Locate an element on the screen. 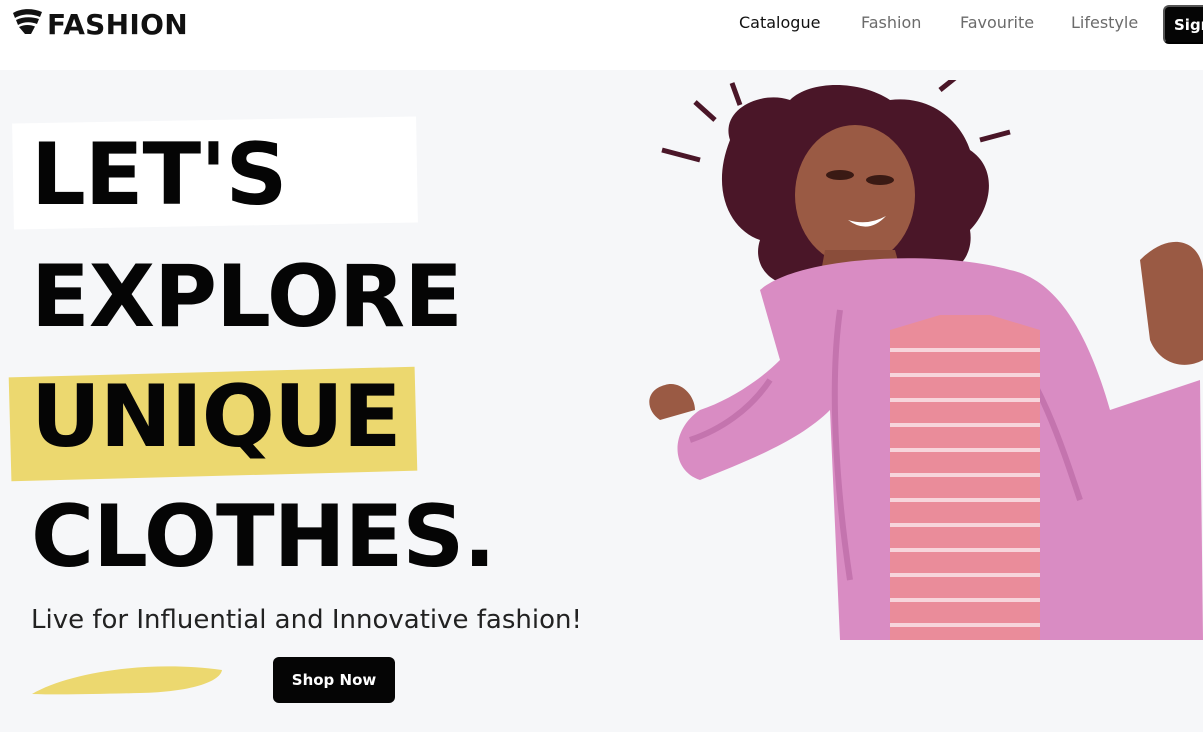 This screenshot has height=732, width=1203. nav-link-fashion: Fashion is located at coordinates (891, 22).